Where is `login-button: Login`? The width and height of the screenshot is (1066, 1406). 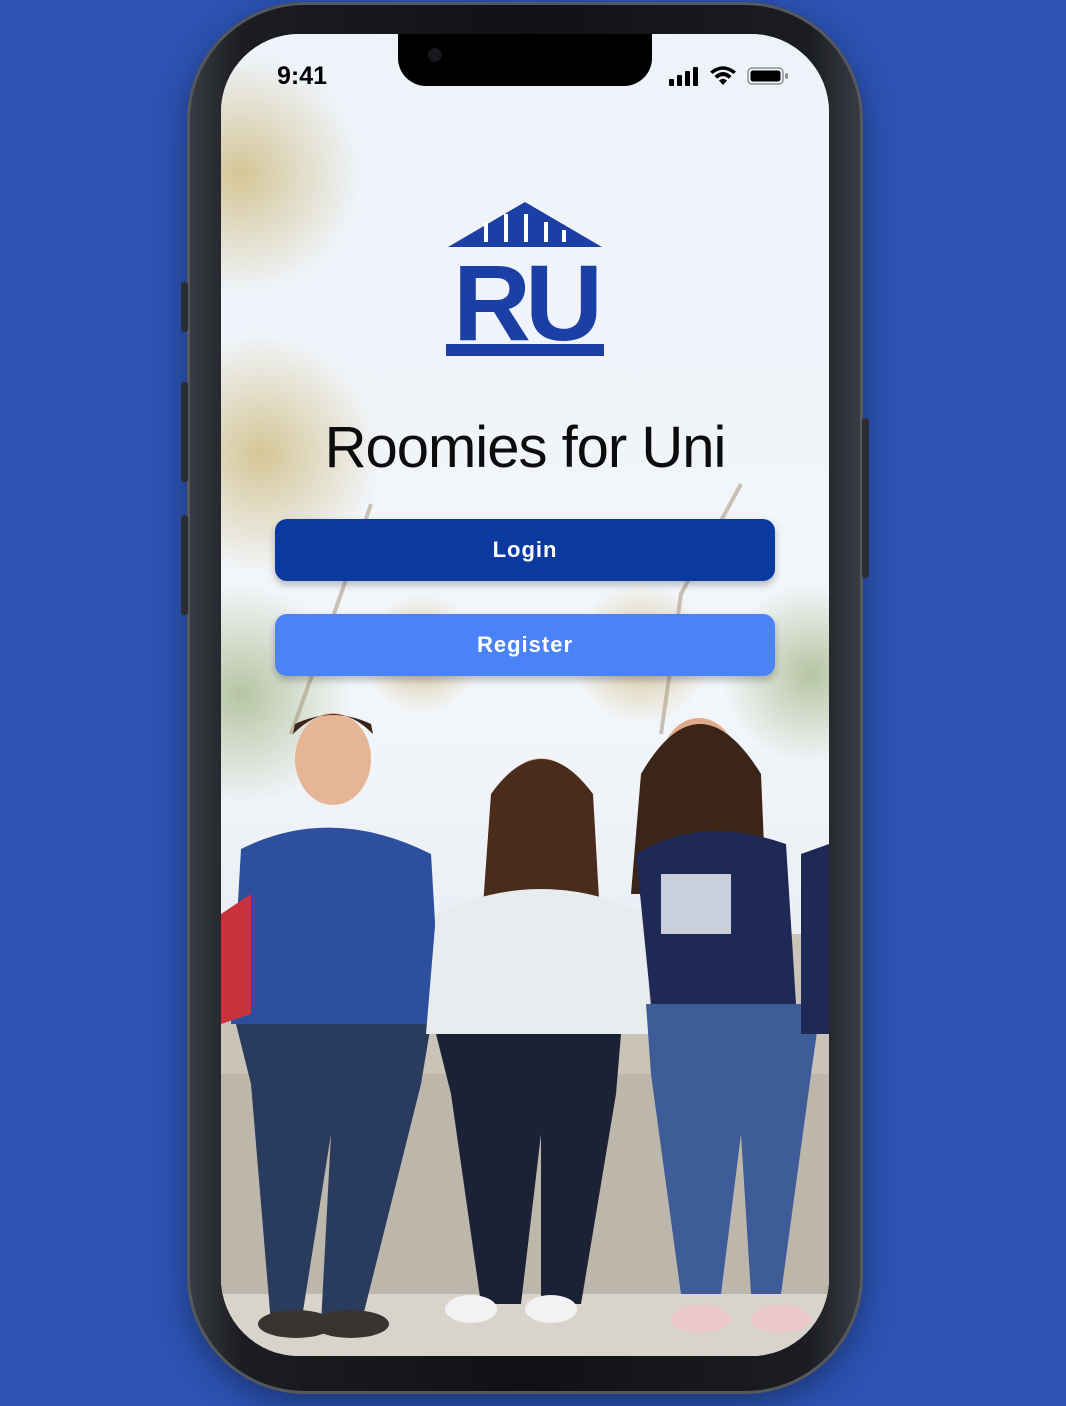 login-button: Login is located at coordinates (525, 550).